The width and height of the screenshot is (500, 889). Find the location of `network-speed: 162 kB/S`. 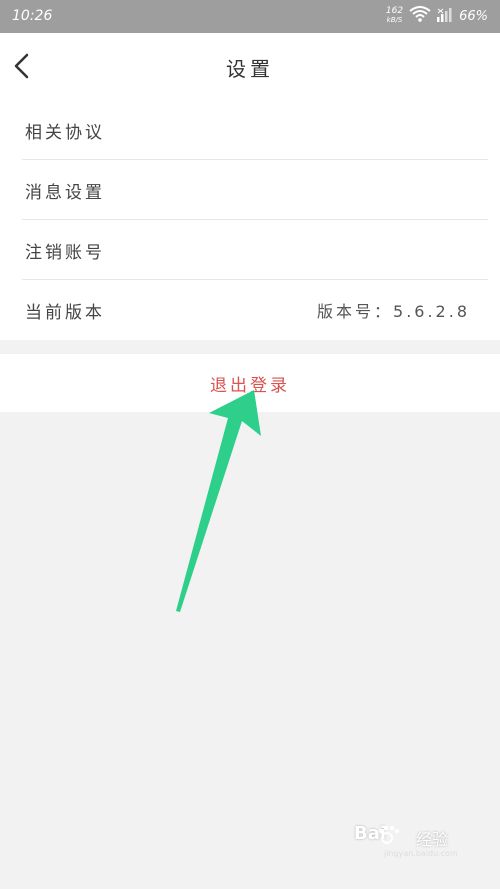

network-speed: 162 kB/S is located at coordinates (394, 16).